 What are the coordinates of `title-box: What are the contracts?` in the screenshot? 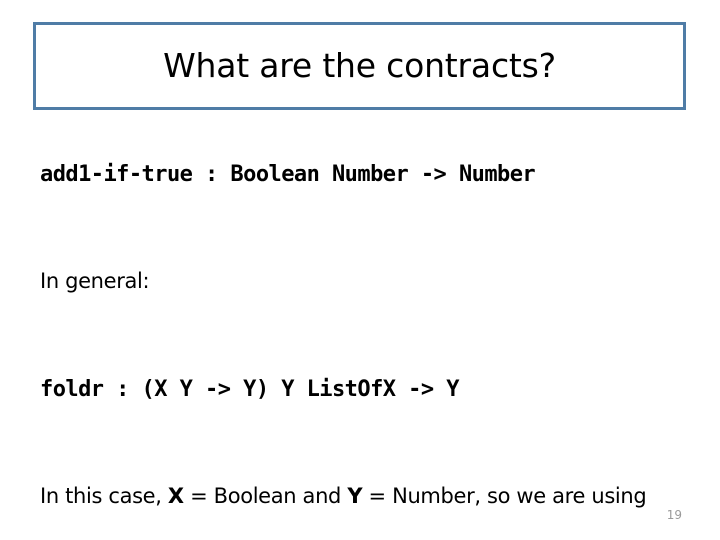 It's located at (359, 66).